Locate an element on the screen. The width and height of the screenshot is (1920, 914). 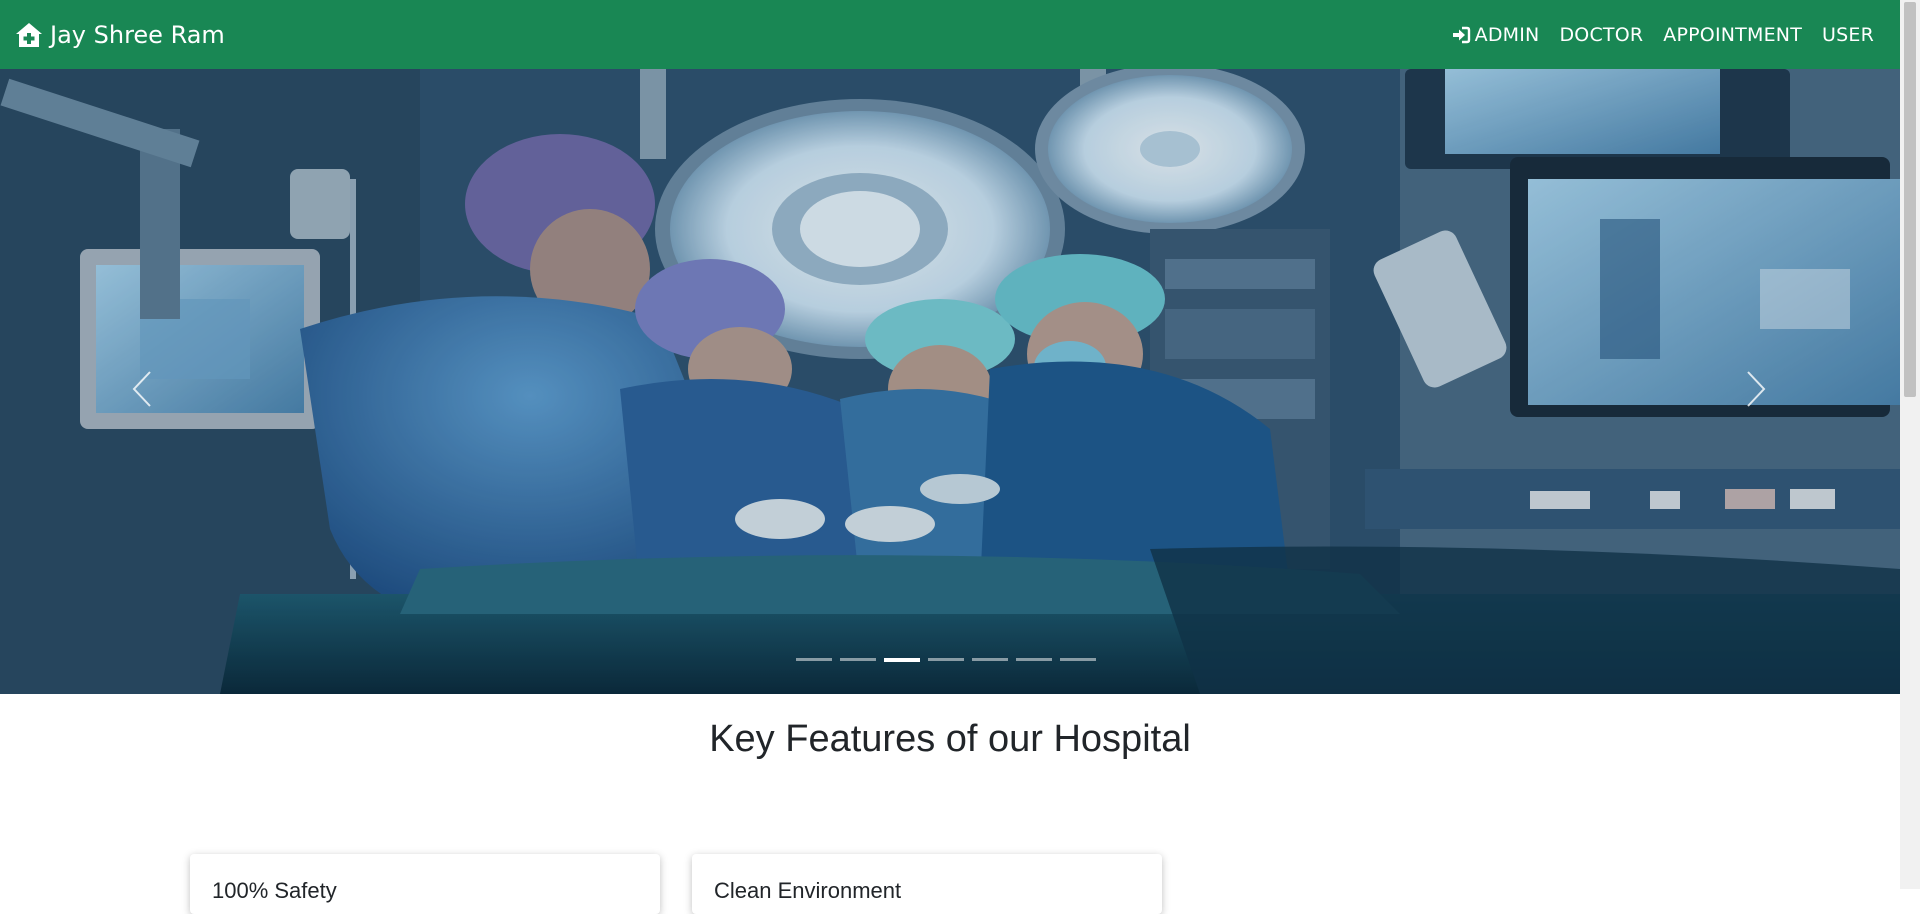
chevron-left-icon is located at coordinates (141, 389).